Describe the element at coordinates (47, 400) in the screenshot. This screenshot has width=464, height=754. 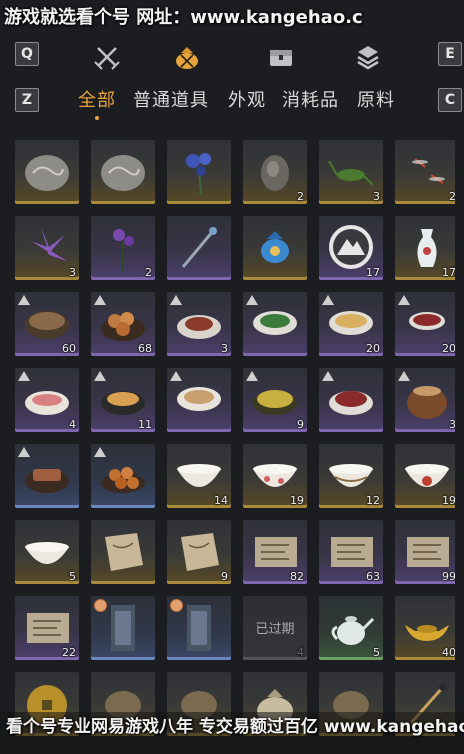
I see `inventory-slot: 4` at that location.